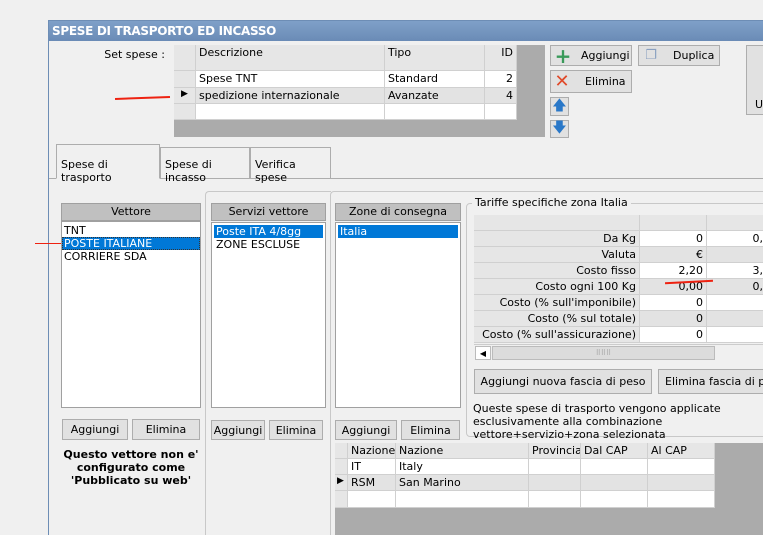 This screenshot has width=763, height=535. What do you see at coordinates (605, 55) in the screenshot?
I see `add-label: Aggiungi` at bounding box center [605, 55].